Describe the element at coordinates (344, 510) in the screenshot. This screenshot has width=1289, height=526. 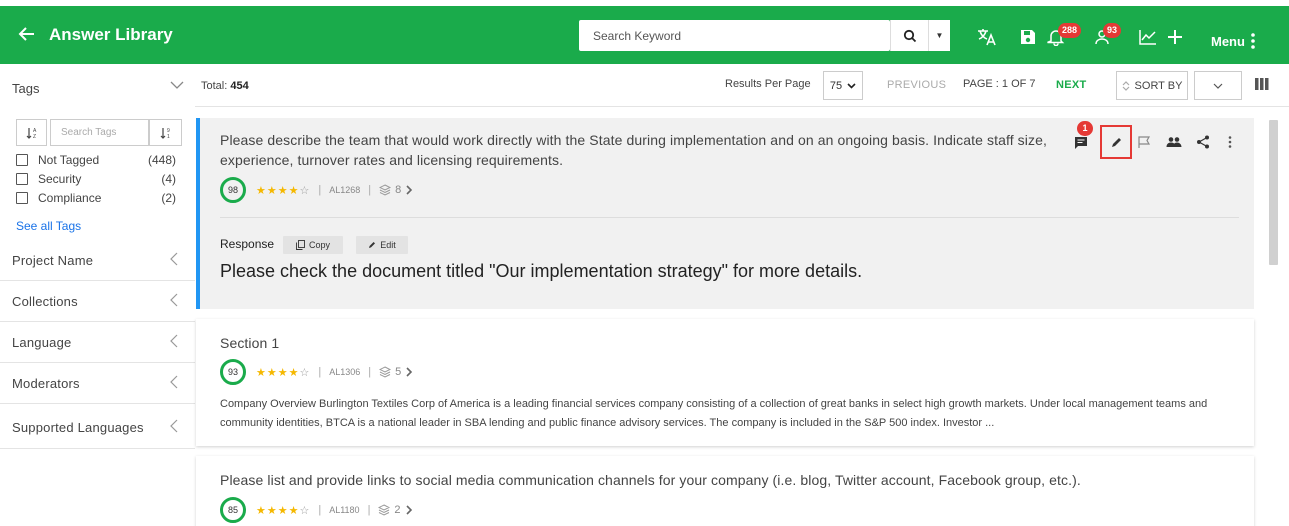
I see `answer-id: AL1180` at that location.